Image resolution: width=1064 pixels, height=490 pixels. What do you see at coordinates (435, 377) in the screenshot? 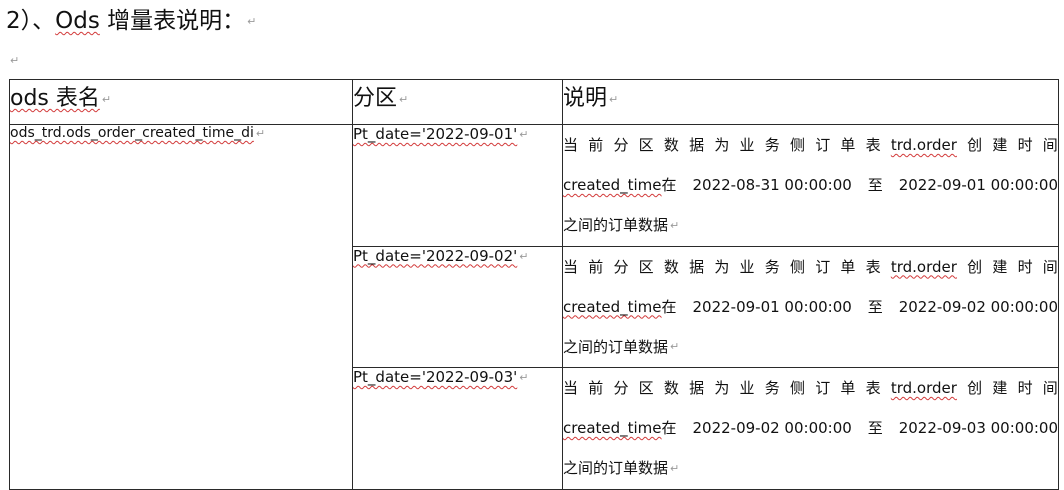
I see `partition-value: Pt_date='2022-09-03'` at bounding box center [435, 377].